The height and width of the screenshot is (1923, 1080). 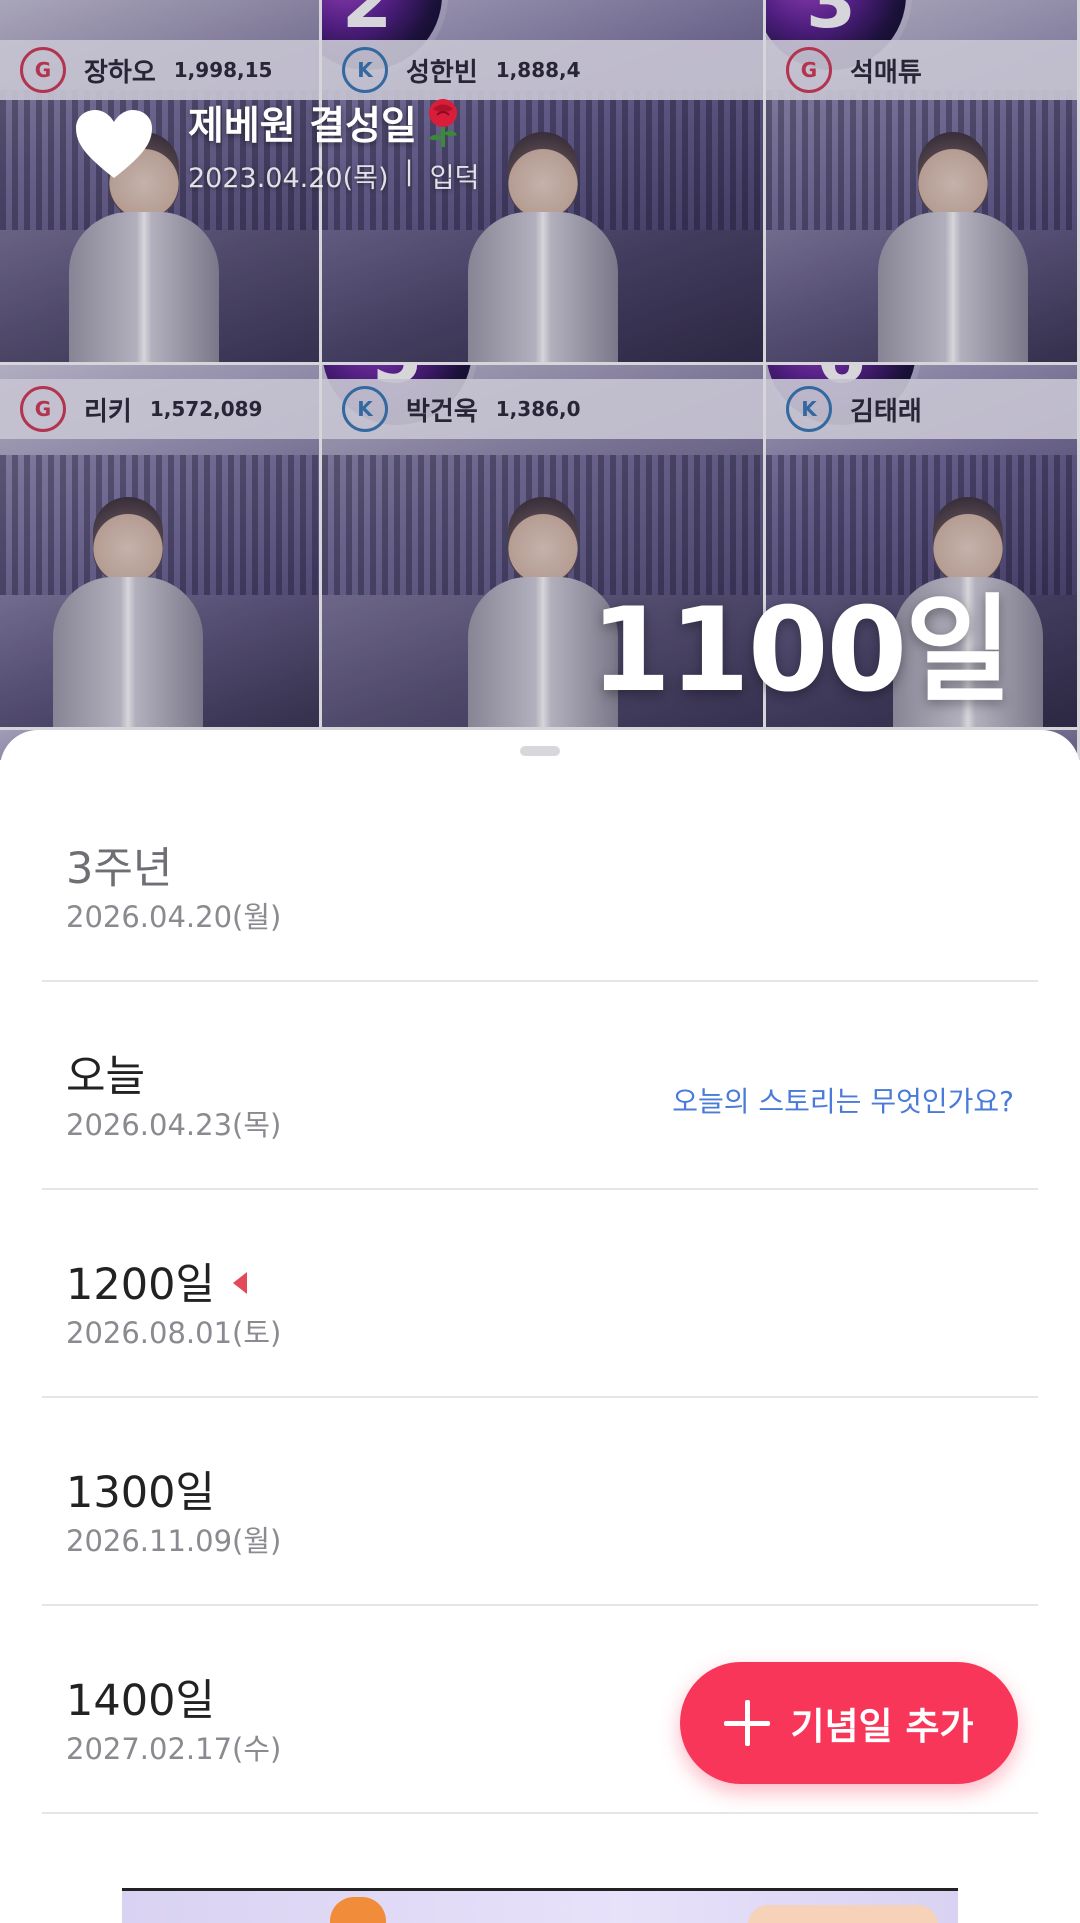 I want to click on event-tag: 입덕, so click(x=454, y=178).